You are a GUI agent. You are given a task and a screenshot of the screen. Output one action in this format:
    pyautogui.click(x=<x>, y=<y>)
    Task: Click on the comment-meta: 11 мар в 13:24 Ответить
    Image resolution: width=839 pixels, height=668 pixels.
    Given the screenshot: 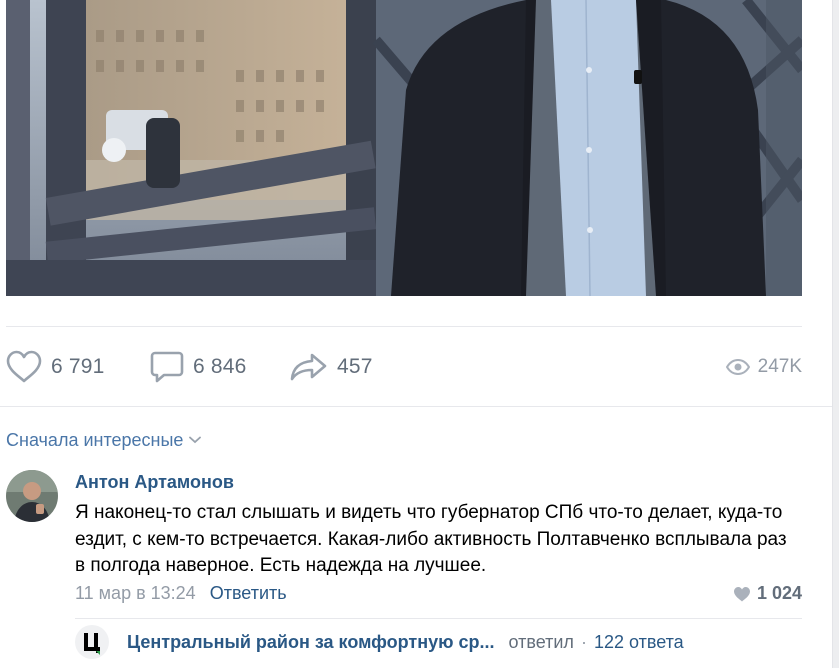 What is the action you would take?
    pyautogui.click(x=181, y=593)
    